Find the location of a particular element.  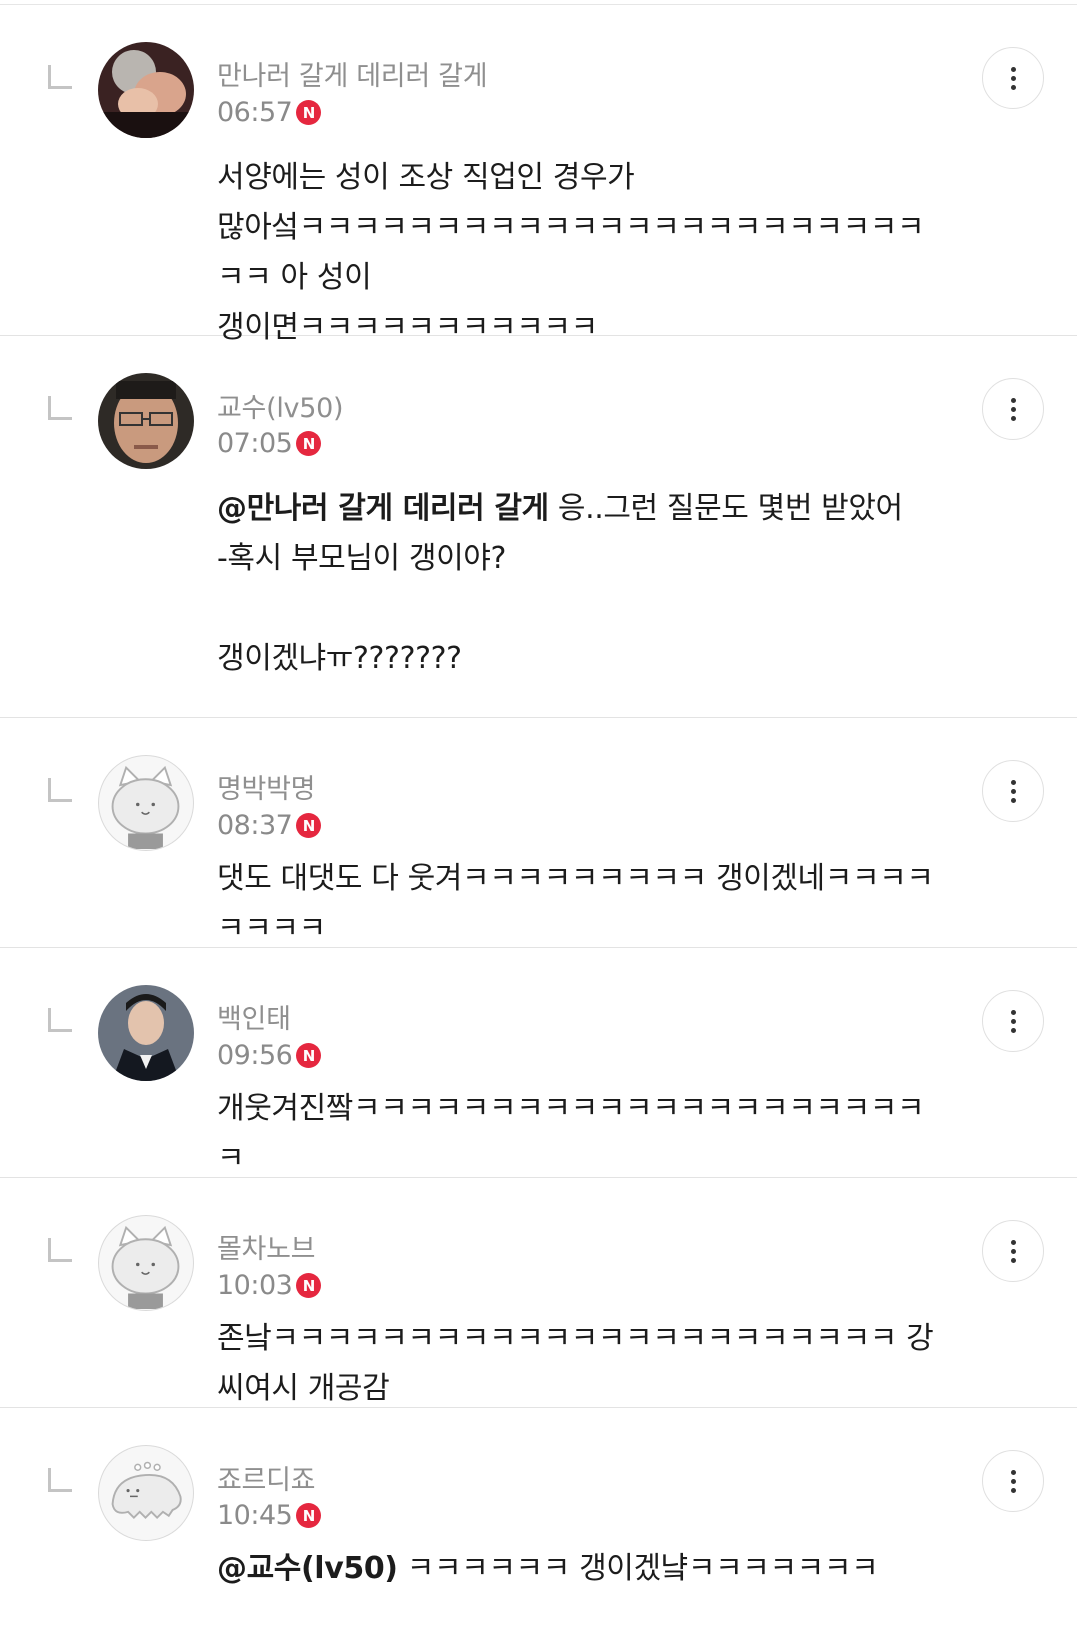

mention: @교수(lv50) is located at coordinates (307, 1568).